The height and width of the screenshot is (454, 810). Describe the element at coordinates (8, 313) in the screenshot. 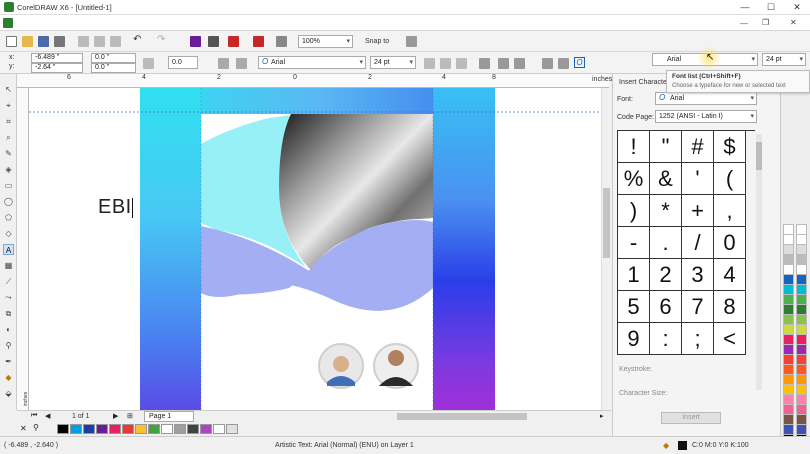

I see `blend-tool-icon: ⧉` at that location.